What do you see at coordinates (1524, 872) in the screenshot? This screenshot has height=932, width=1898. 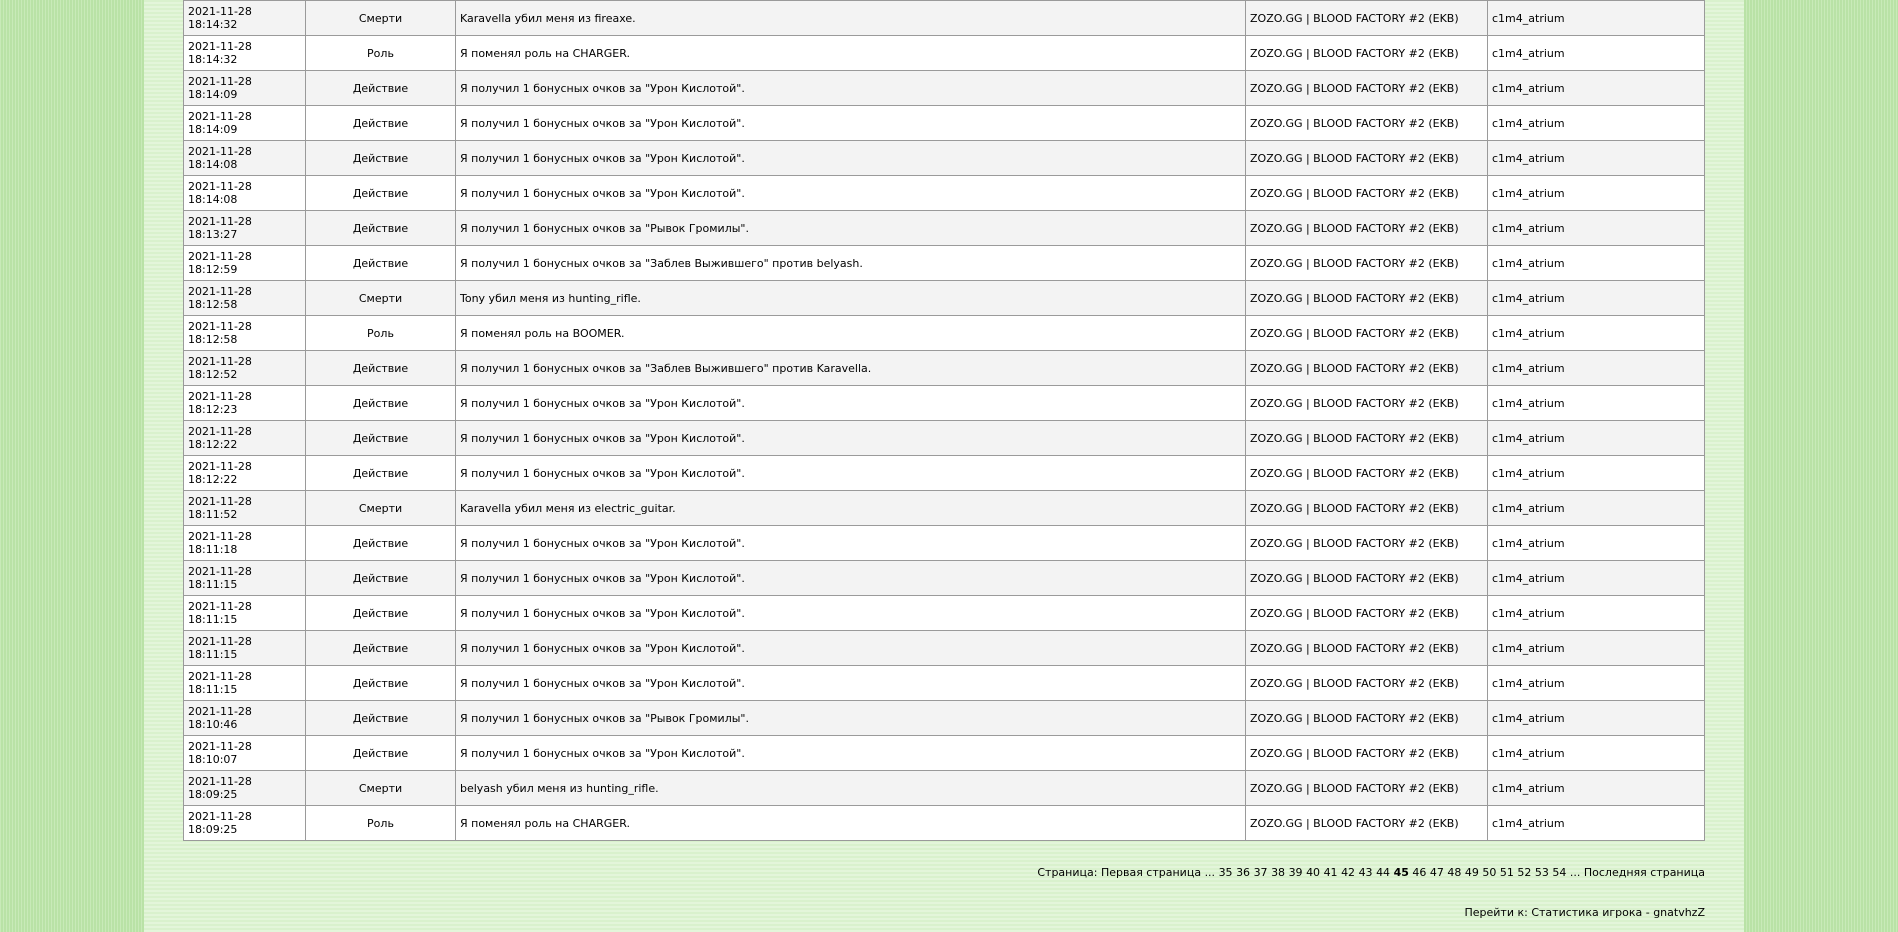 I see `pagination-page-link: 52` at bounding box center [1524, 872].